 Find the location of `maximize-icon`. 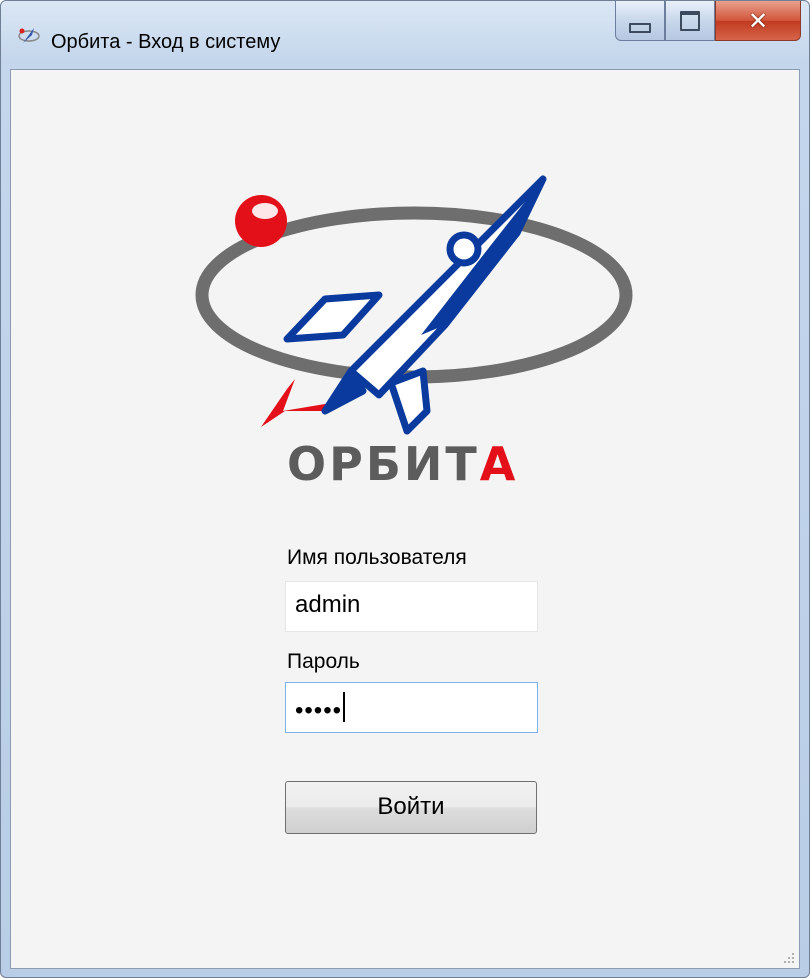

maximize-icon is located at coordinates (690, 20).